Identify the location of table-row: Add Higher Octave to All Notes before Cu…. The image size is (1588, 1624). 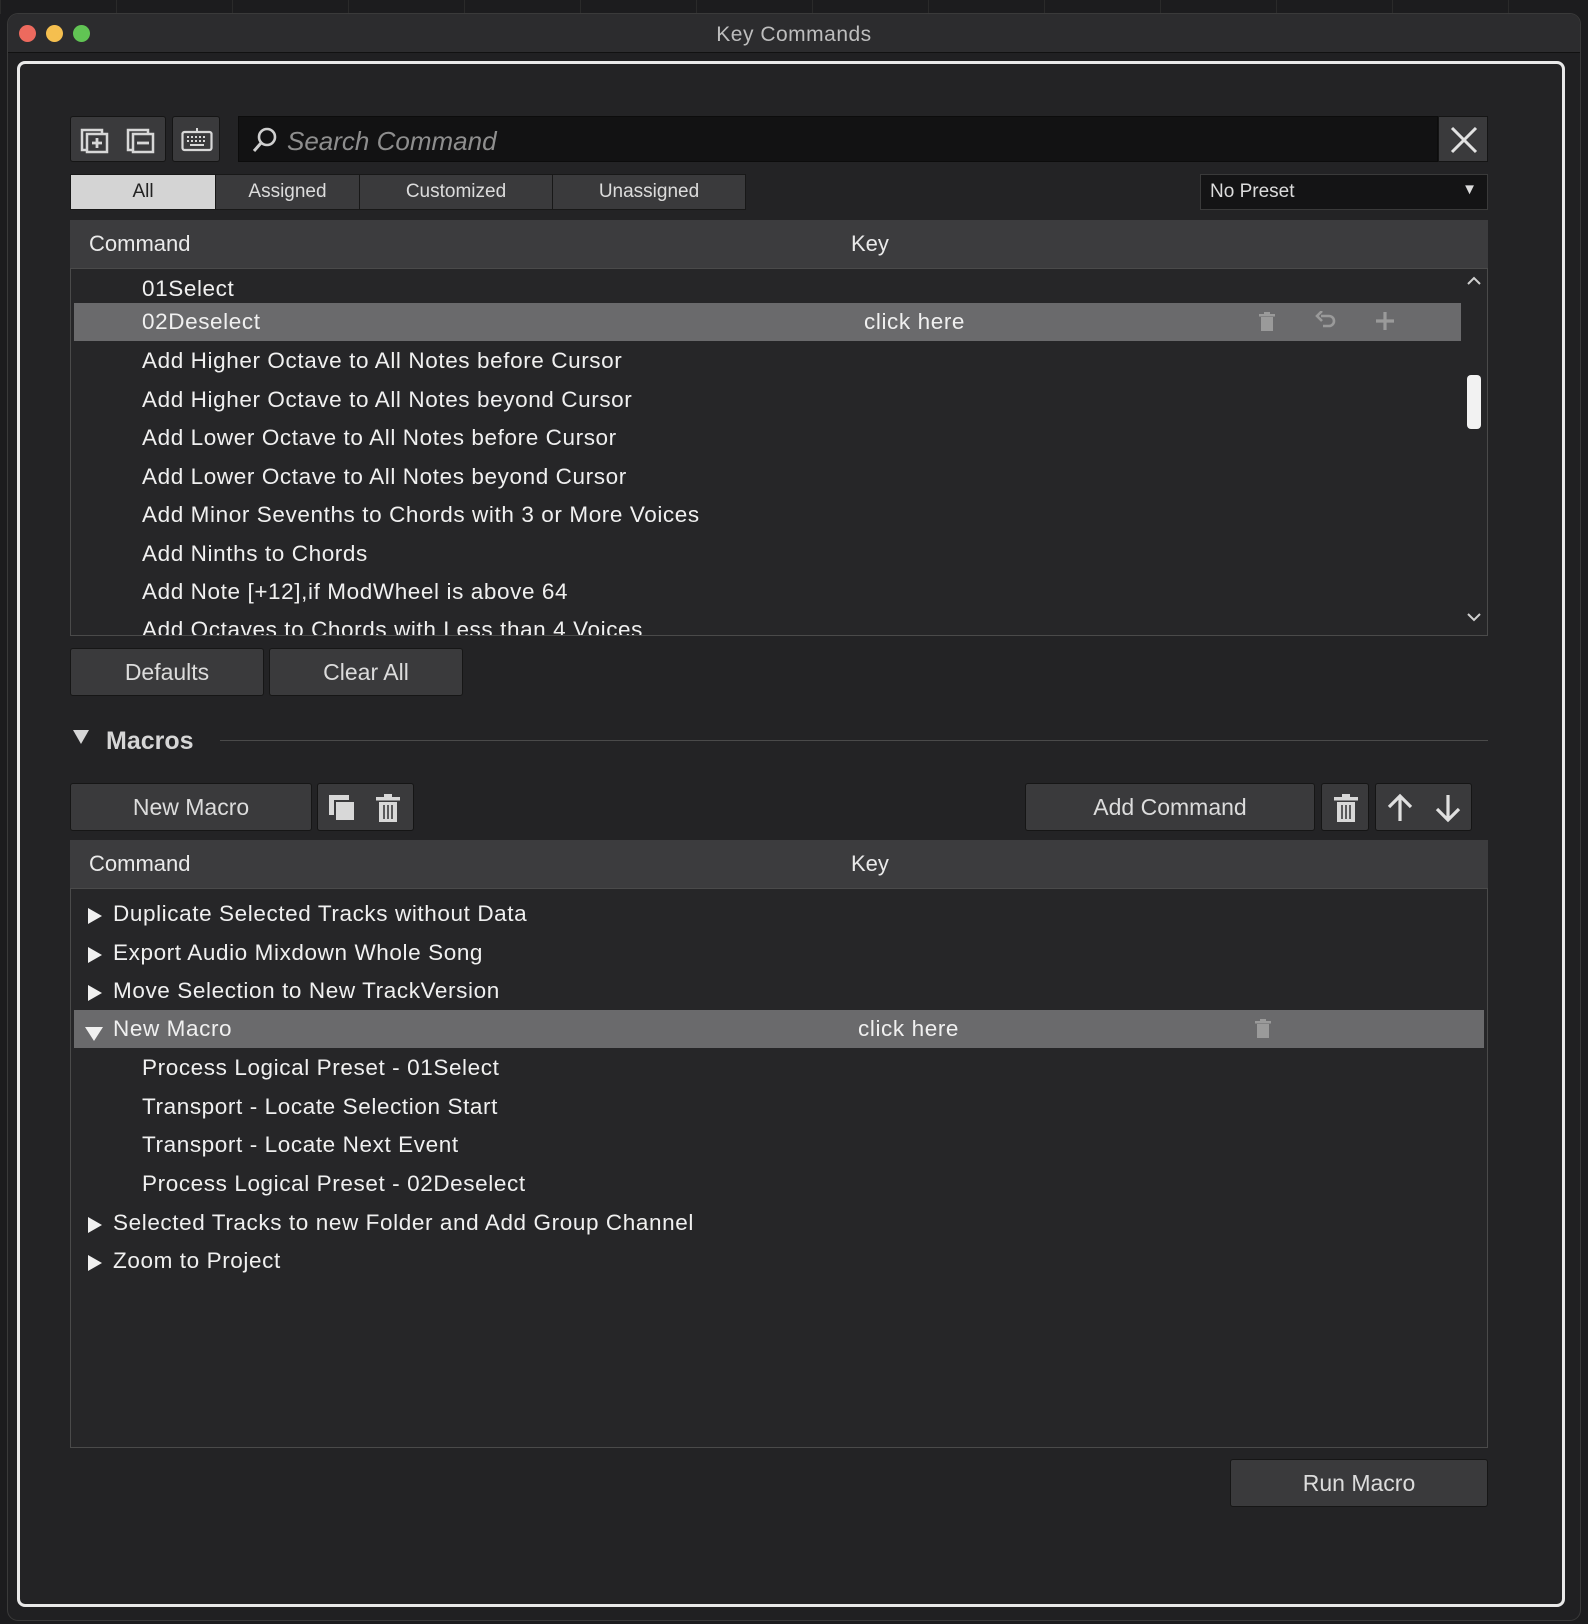
(767, 361).